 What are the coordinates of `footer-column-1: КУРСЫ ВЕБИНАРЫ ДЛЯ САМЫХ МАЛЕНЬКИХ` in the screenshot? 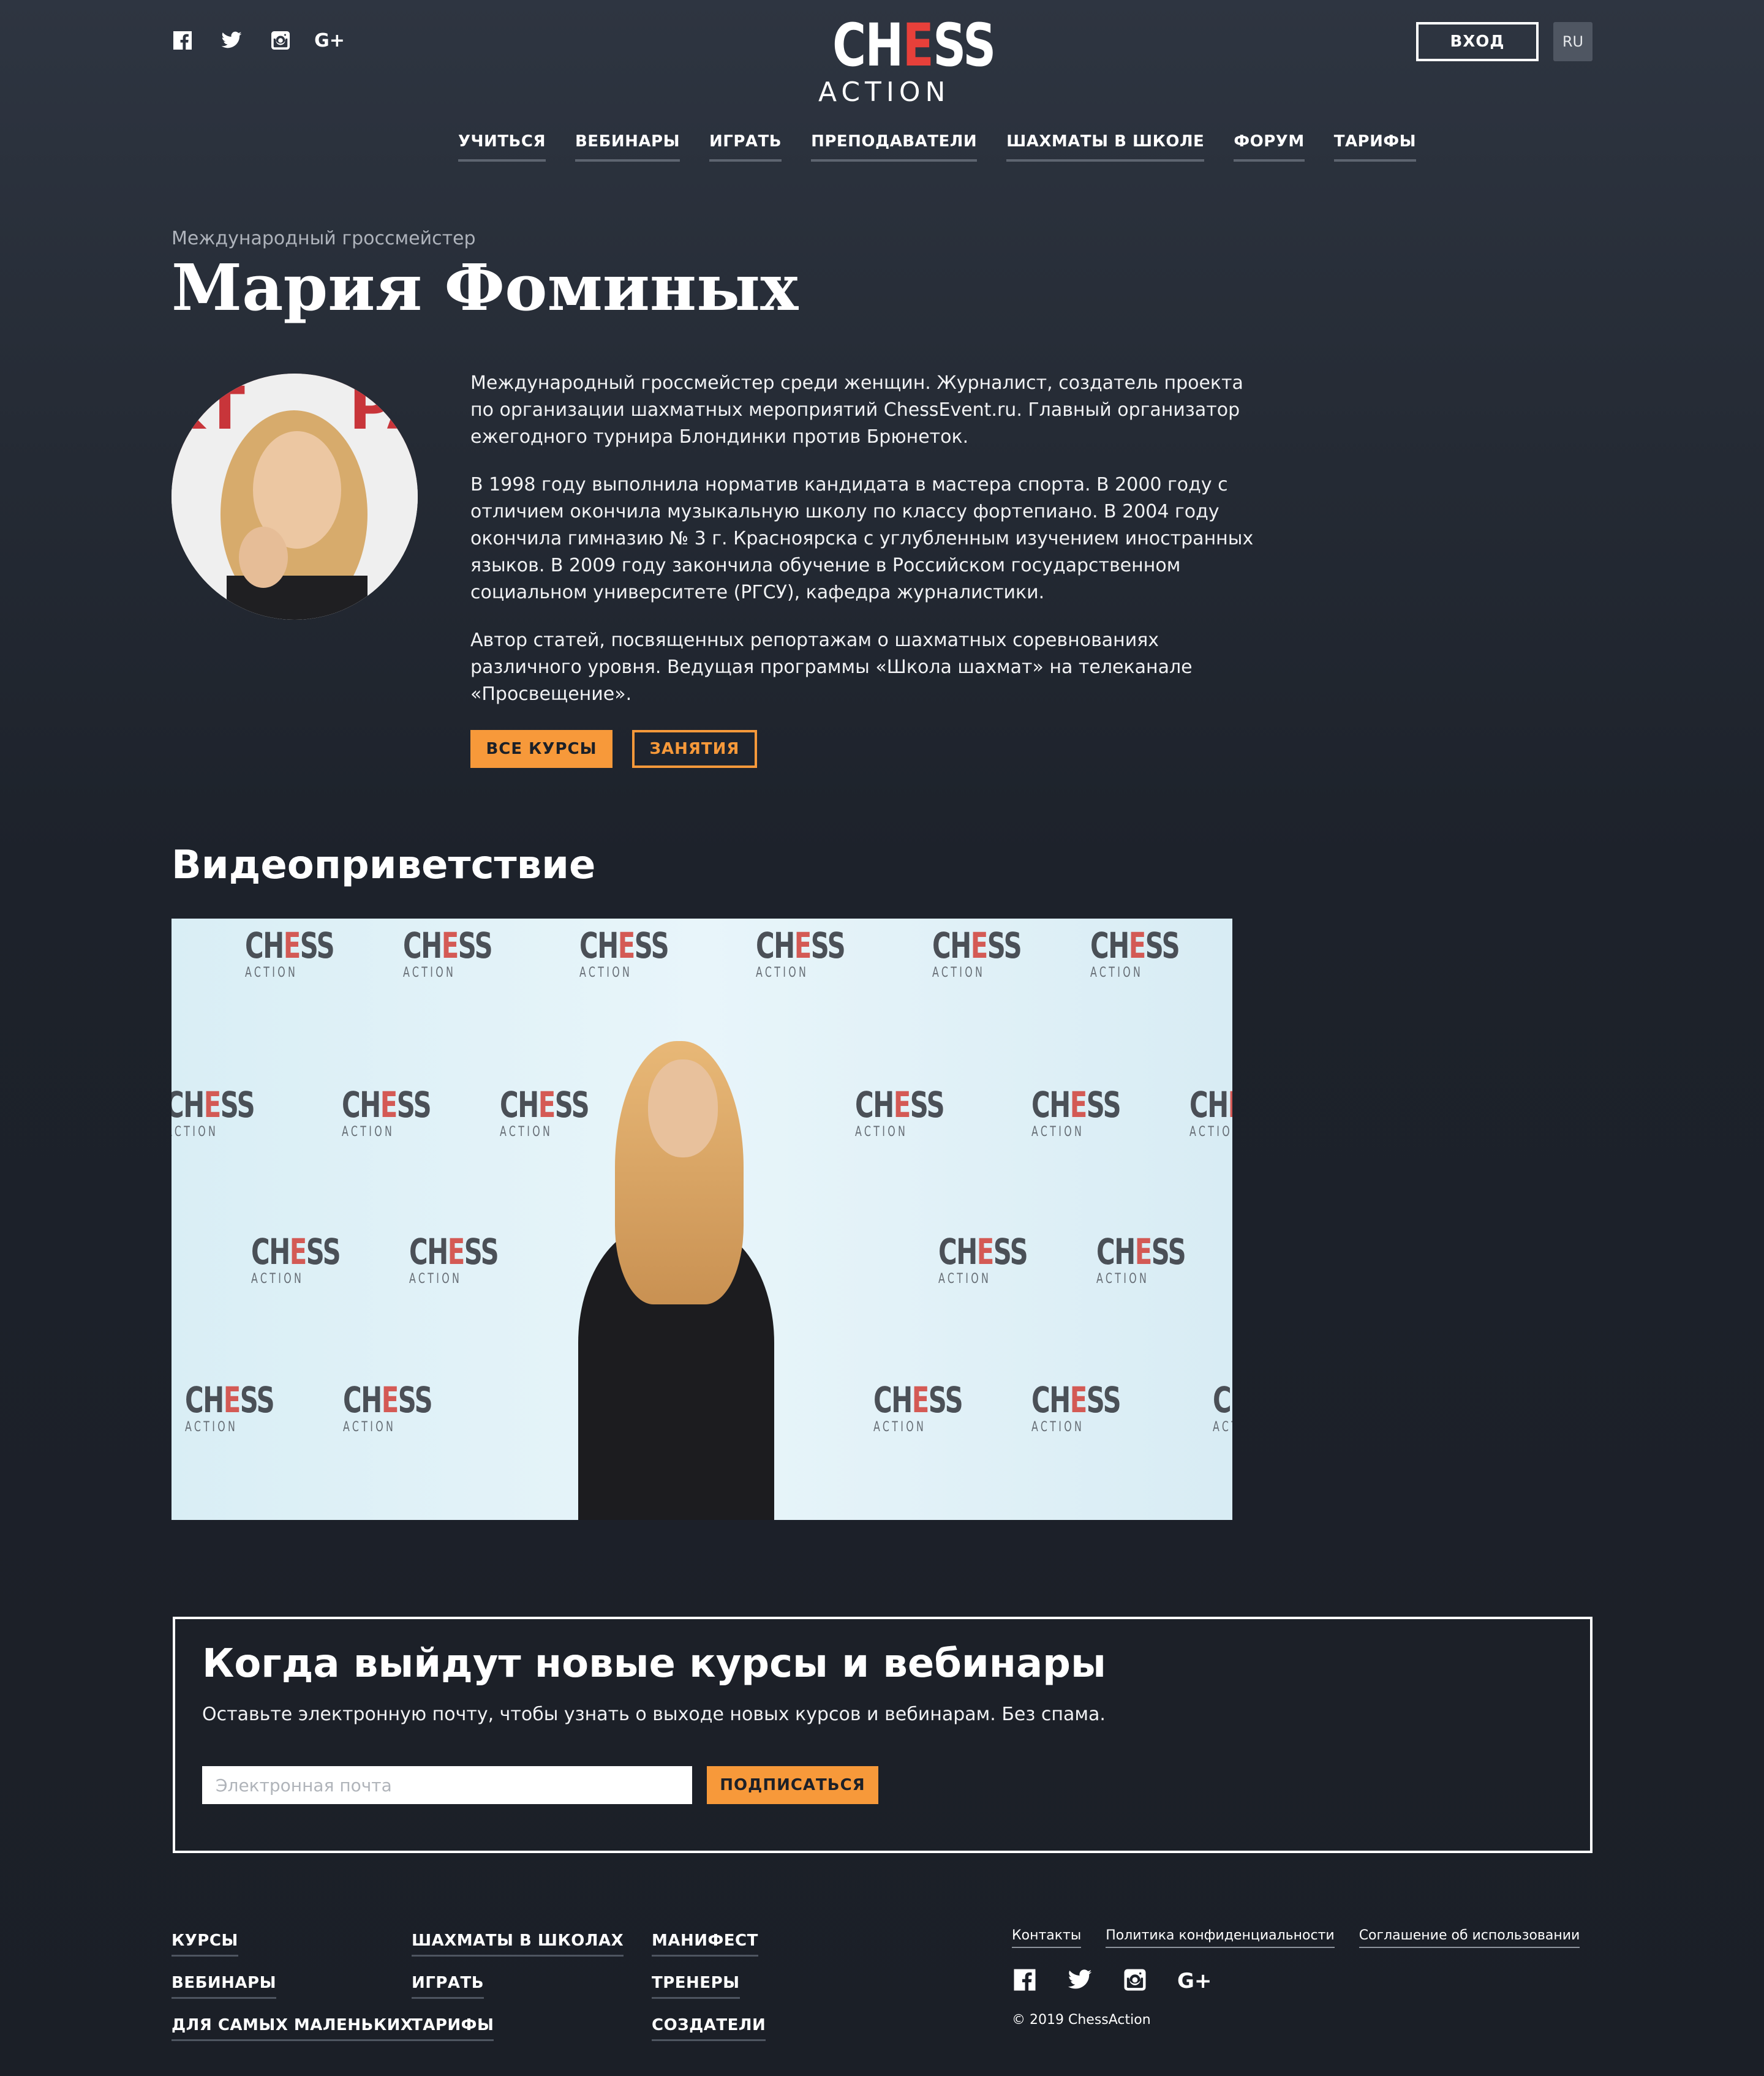 It's located at (292, 1986).